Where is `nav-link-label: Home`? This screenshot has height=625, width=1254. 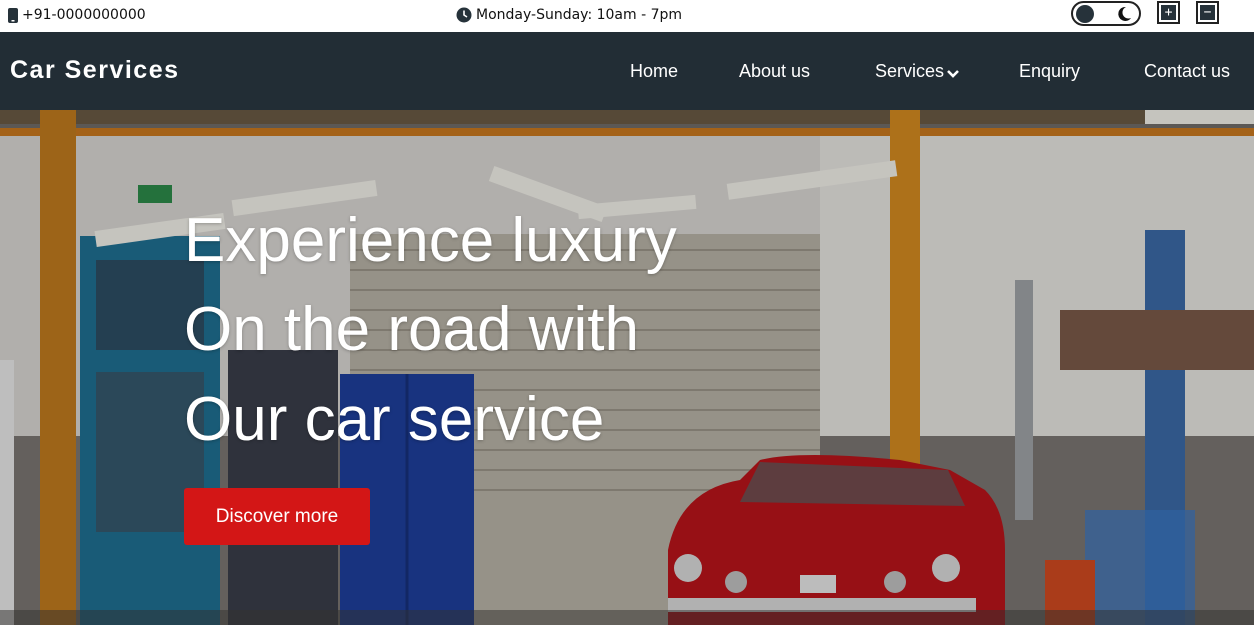 nav-link-label: Home is located at coordinates (654, 71).